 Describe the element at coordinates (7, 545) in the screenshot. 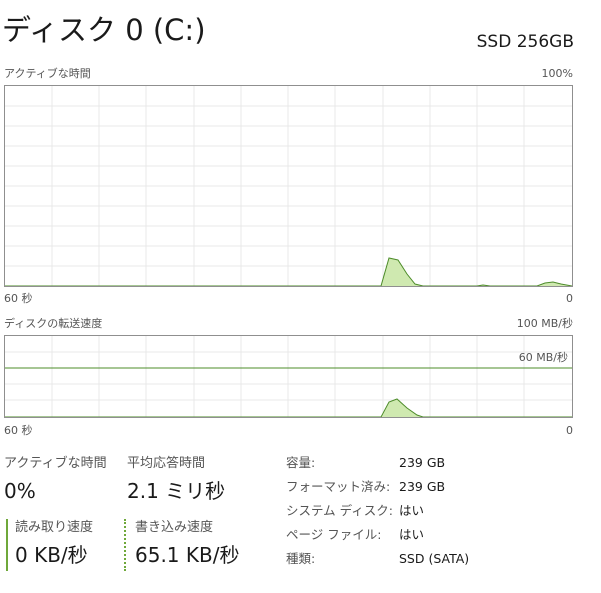

I see `read-speed-indicator` at that location.